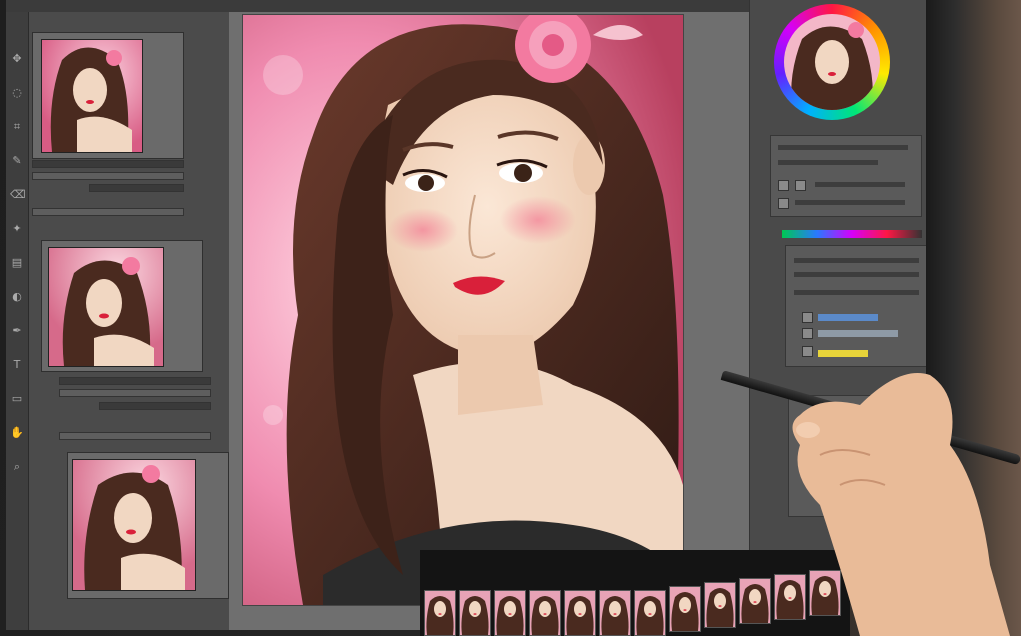  Describe the element at coordinates (852, 234) in the screenshot. I see `color-gradient-bar` at that location.